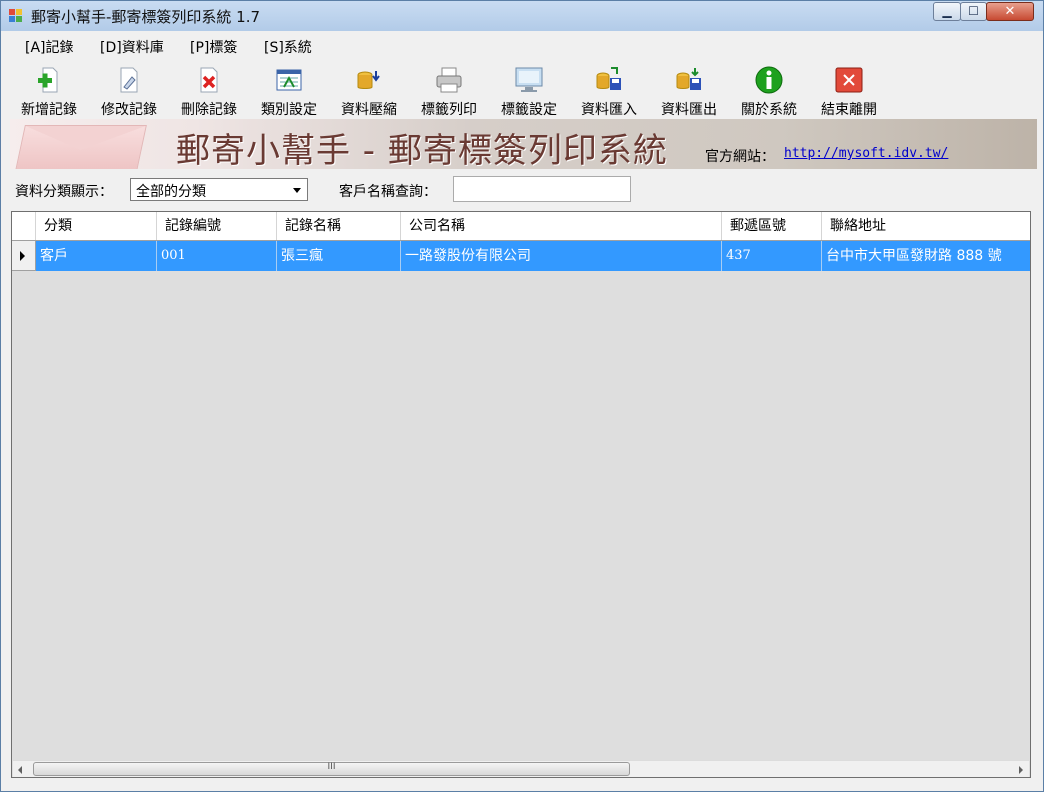  What do you see at coordinates (20, 770) in the screenshot?
I see `scroll-left-icon` at bounding box center [20, 770].